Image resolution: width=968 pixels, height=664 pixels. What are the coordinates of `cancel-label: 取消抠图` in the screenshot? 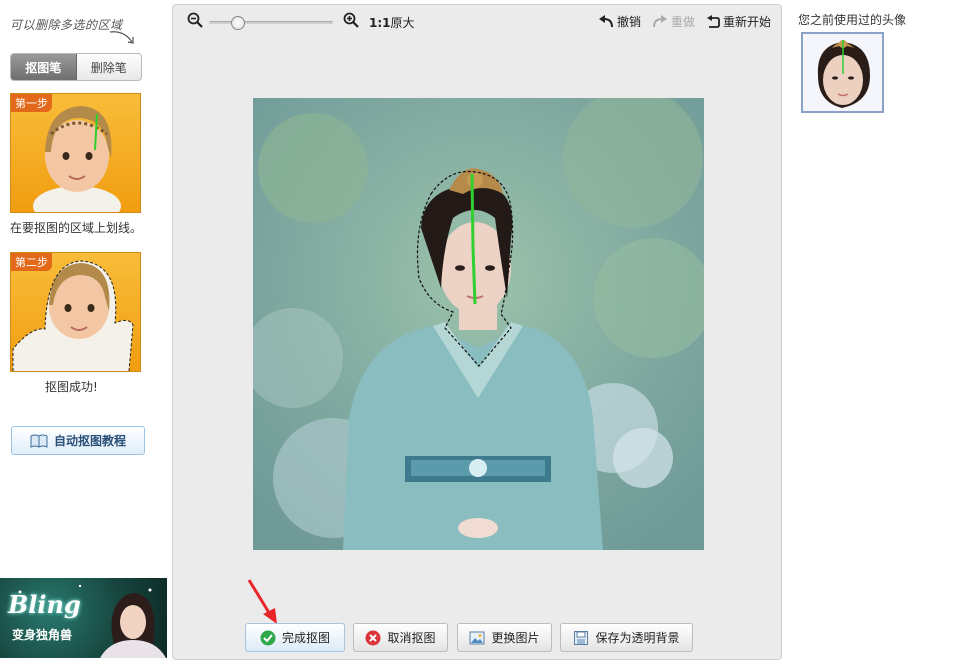 It's located at (411, 638).